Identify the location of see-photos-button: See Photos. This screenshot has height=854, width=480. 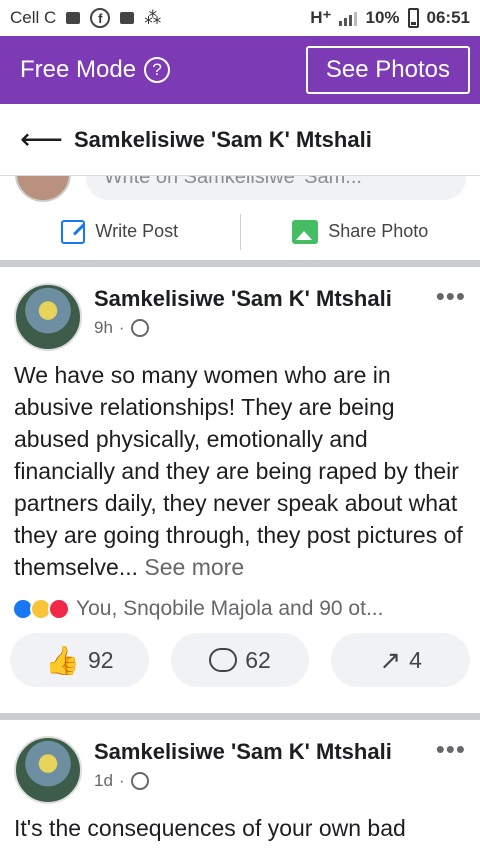
(387, 70).